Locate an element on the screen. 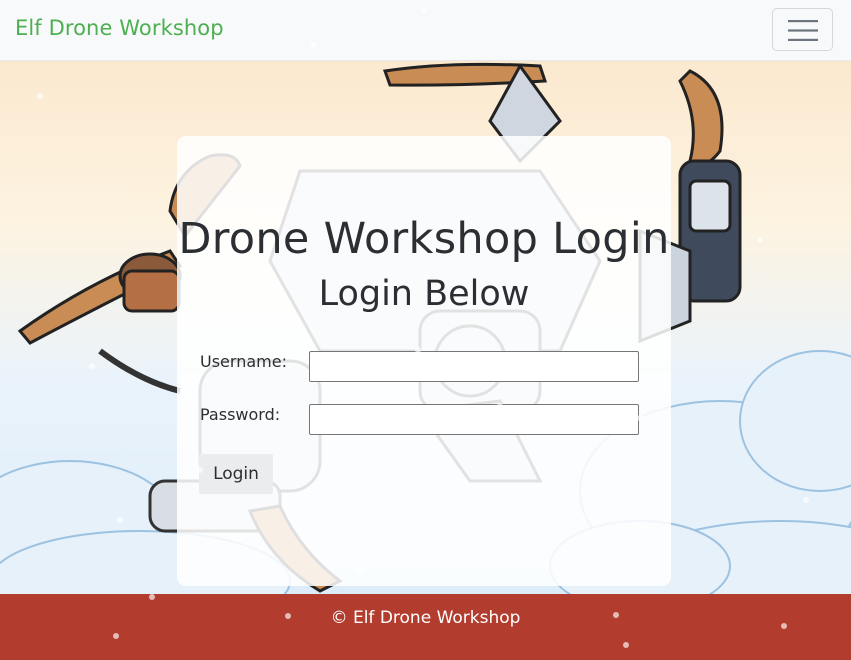 The image size is (851, 660). username-label: Username: is located at coordinates (243, 361).